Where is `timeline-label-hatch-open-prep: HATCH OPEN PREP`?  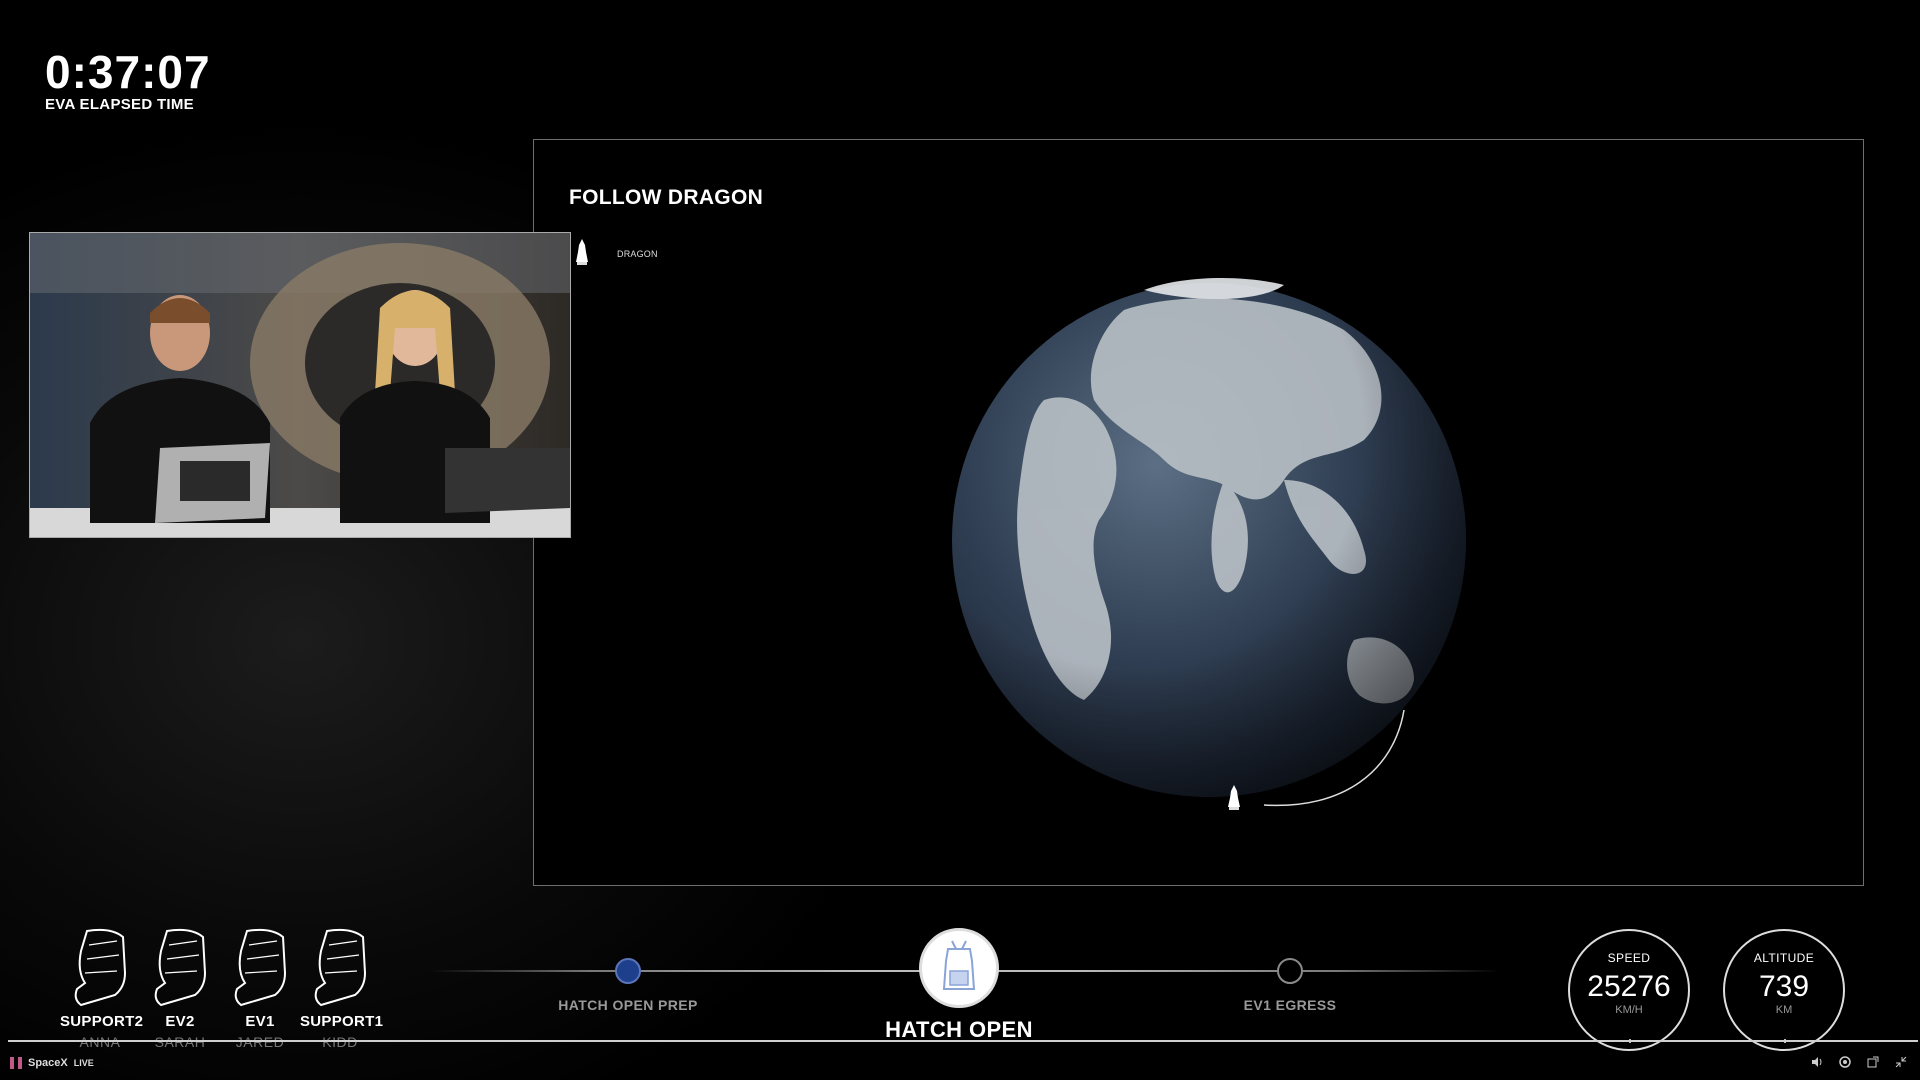
timeline-label-hatch-open-prep: HATCH OPEN PREP is located at coordinates (628, 1005).